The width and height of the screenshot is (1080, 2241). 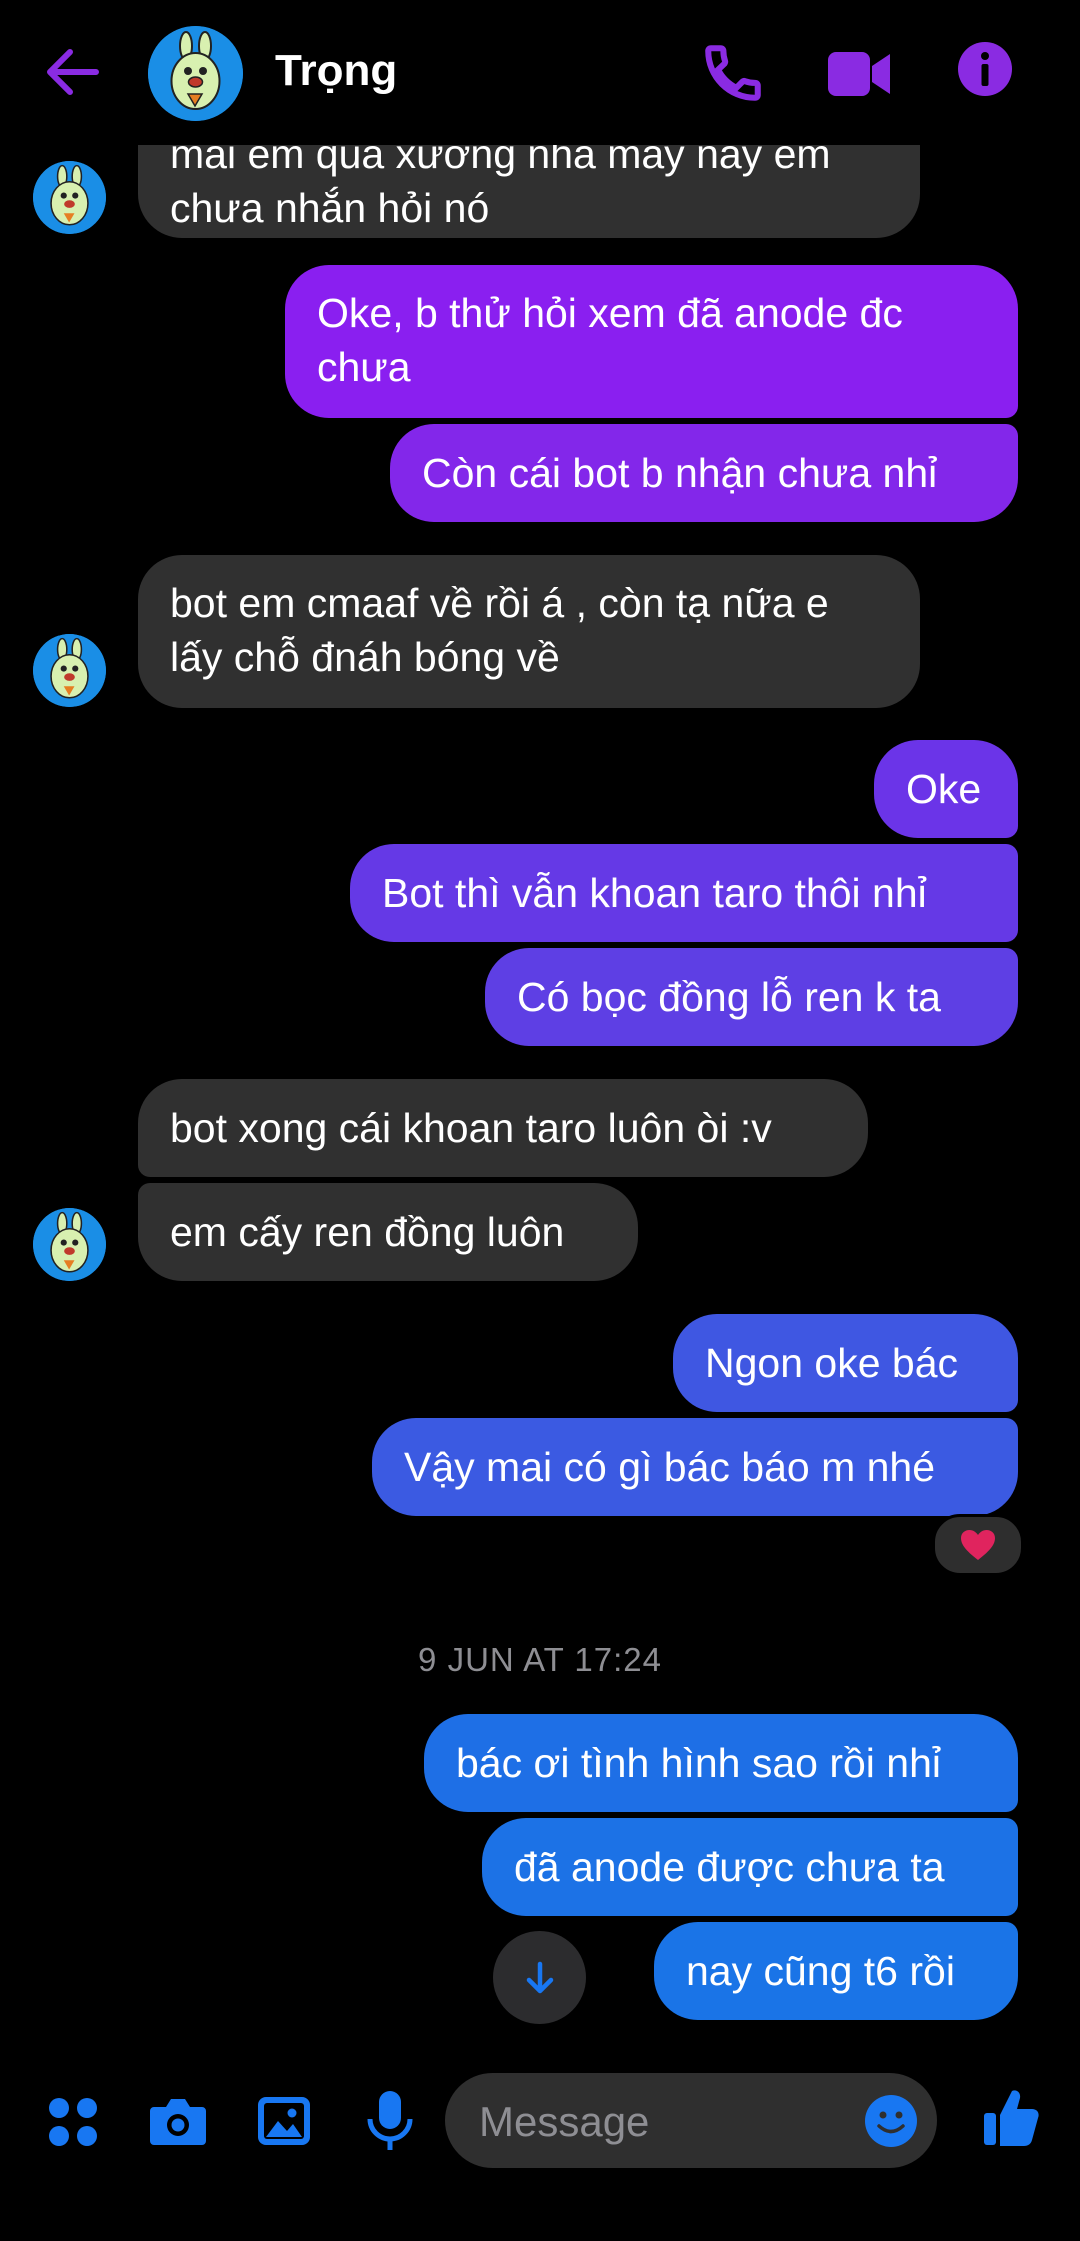 I want to click on message-text: Vậy mai có gì bác báo m nhé, so click(x=670, y=1467).